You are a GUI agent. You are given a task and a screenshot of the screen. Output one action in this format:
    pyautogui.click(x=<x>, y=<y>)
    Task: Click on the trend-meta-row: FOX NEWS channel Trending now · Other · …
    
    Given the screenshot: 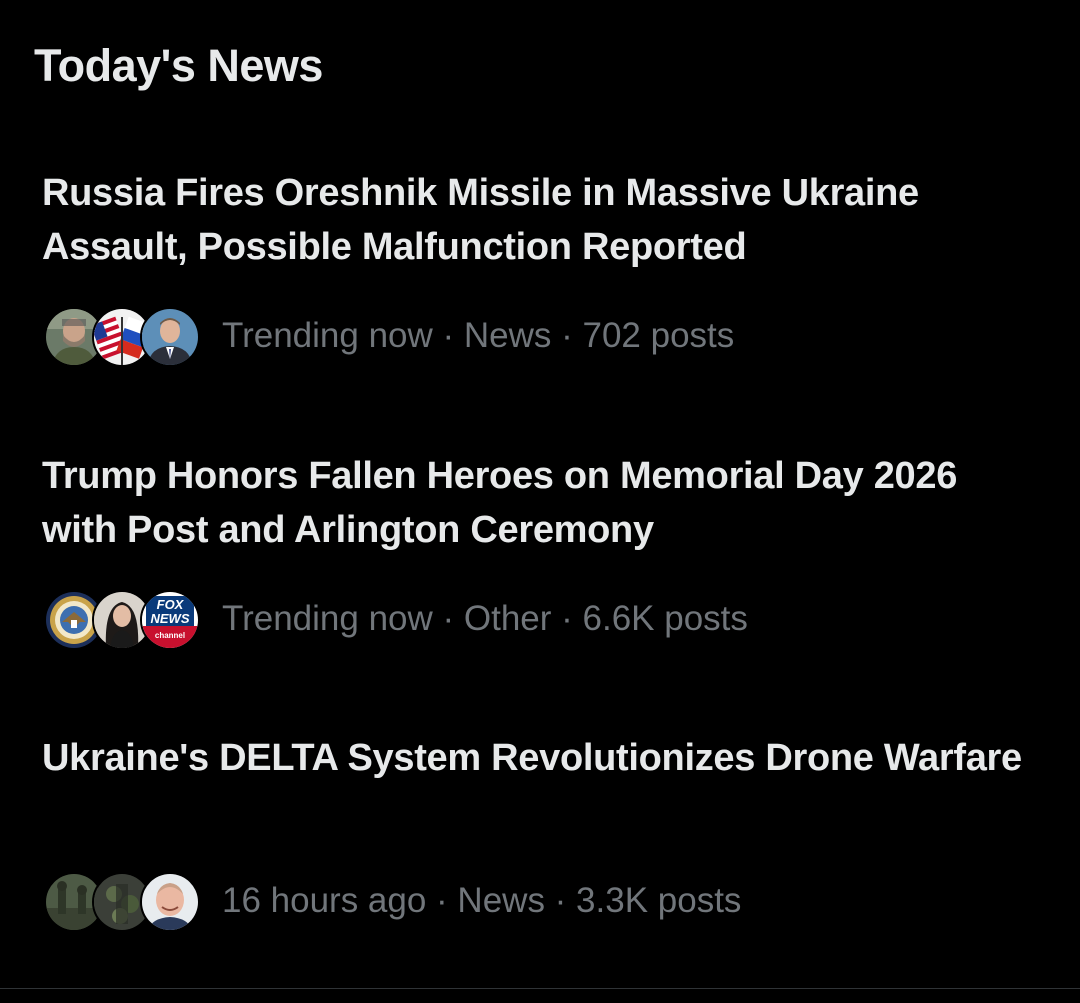 What is the action you would take?
    pyautogui.click(x=396, y=619)
    